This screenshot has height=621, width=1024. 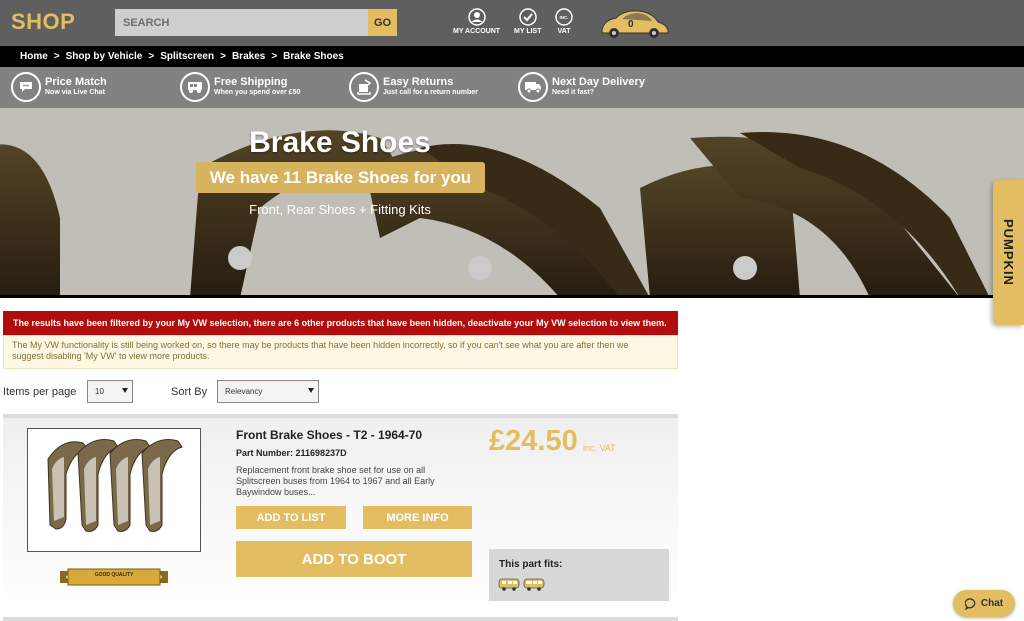 I want to click on sort-by-label: Sort By, so click(x=189, y=392).